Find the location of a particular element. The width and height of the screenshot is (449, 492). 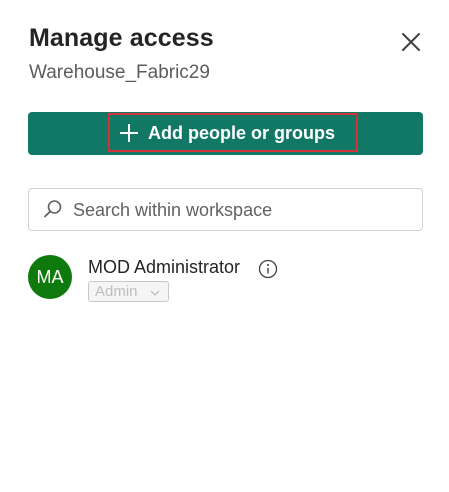

close-icon is located at coordinates (411, 42).